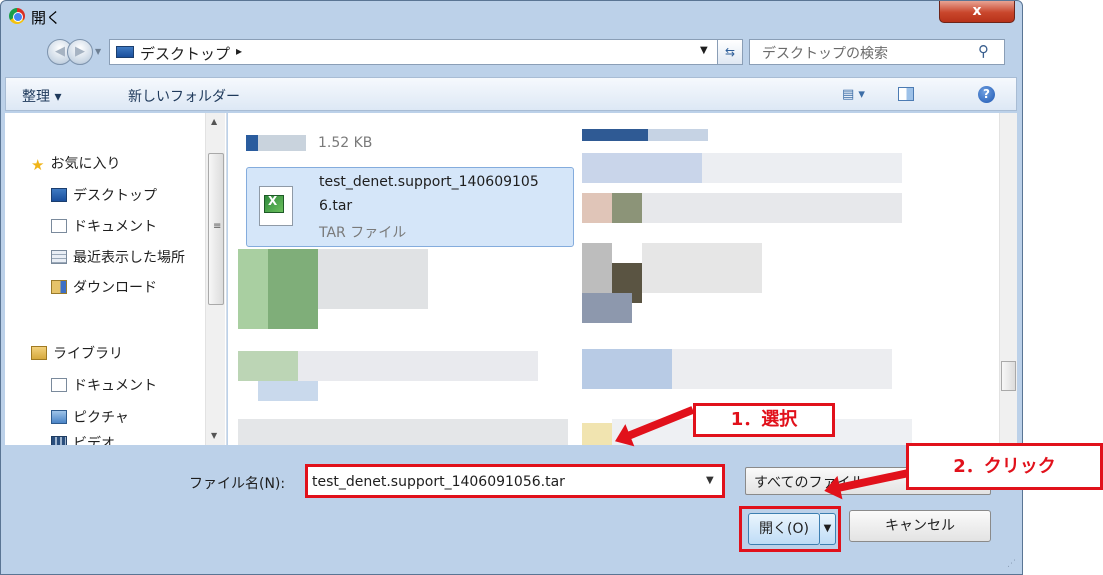  I want to click on file-item-icon, so click(276, 143).